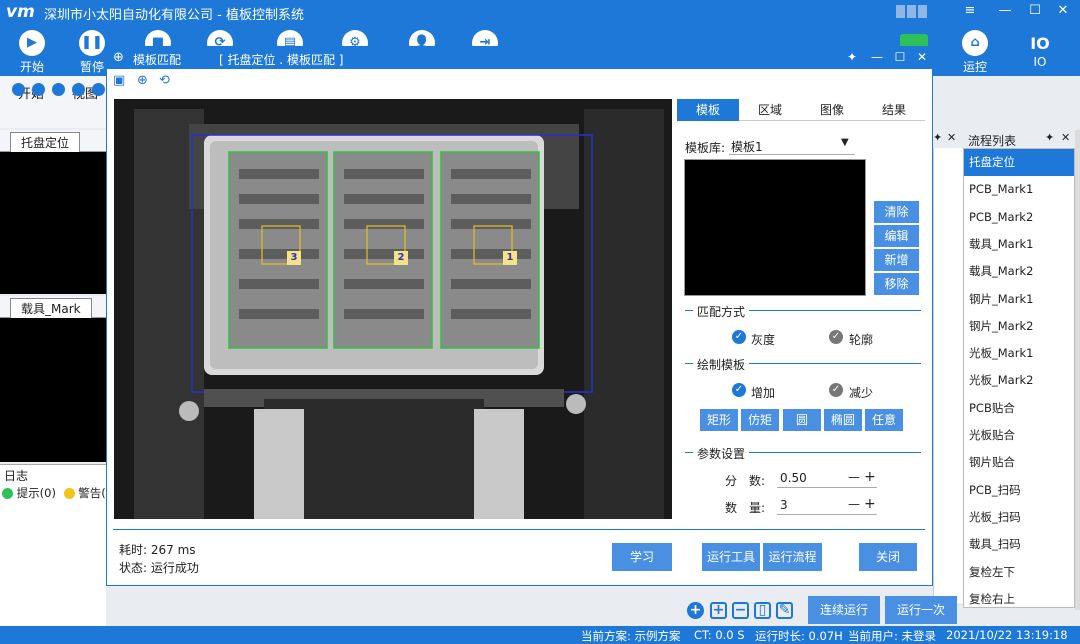 The height and width of the screenshot is (644, 1080). What do you see at coordinates (721, 364) in the screenshot?
I see `draw-template-title: 绘制模板` at bounding box center [721, 364].